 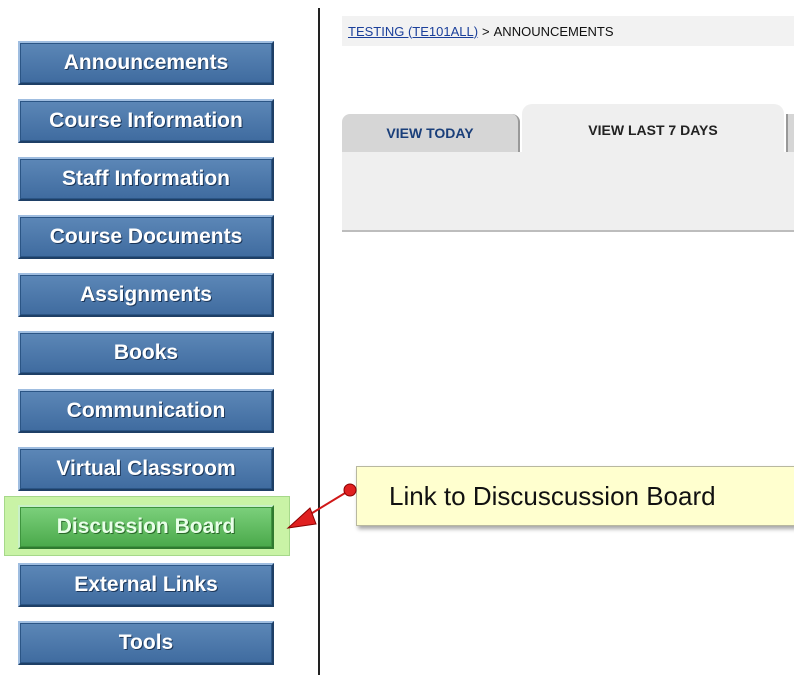 What do you see at coordinates (321, 506) in the screenshot?
I see `callout-pointer-arrow` at bounding box center [321, 506].